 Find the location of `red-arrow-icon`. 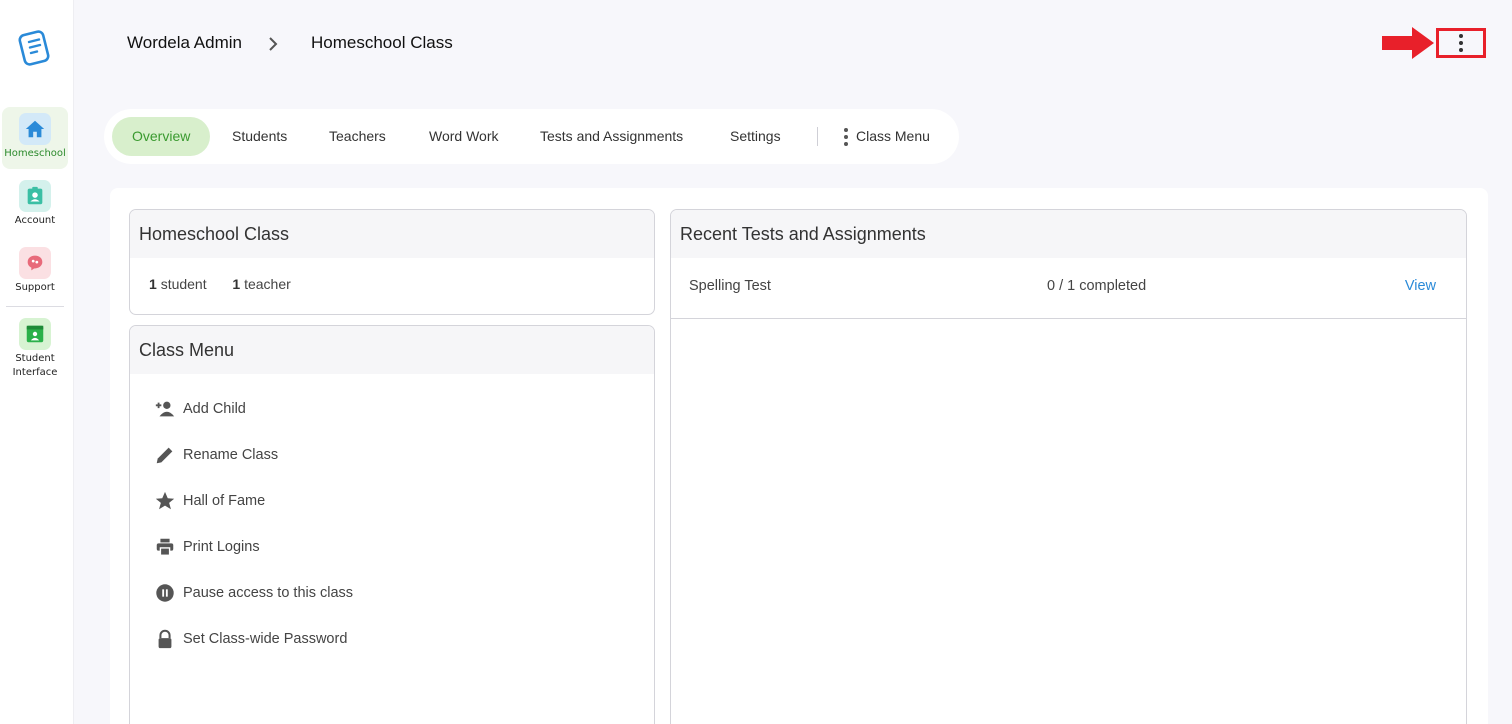

red-arrow-icon is located at coordinates (1408, 43).